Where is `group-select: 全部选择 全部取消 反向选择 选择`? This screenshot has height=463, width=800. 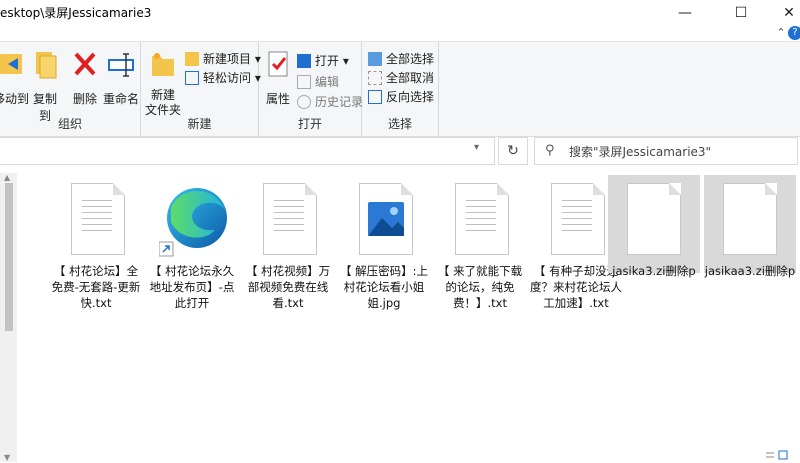
group-select: 全部选择 全部取消 反向选择 选择 is located at coordinates (400, 89).